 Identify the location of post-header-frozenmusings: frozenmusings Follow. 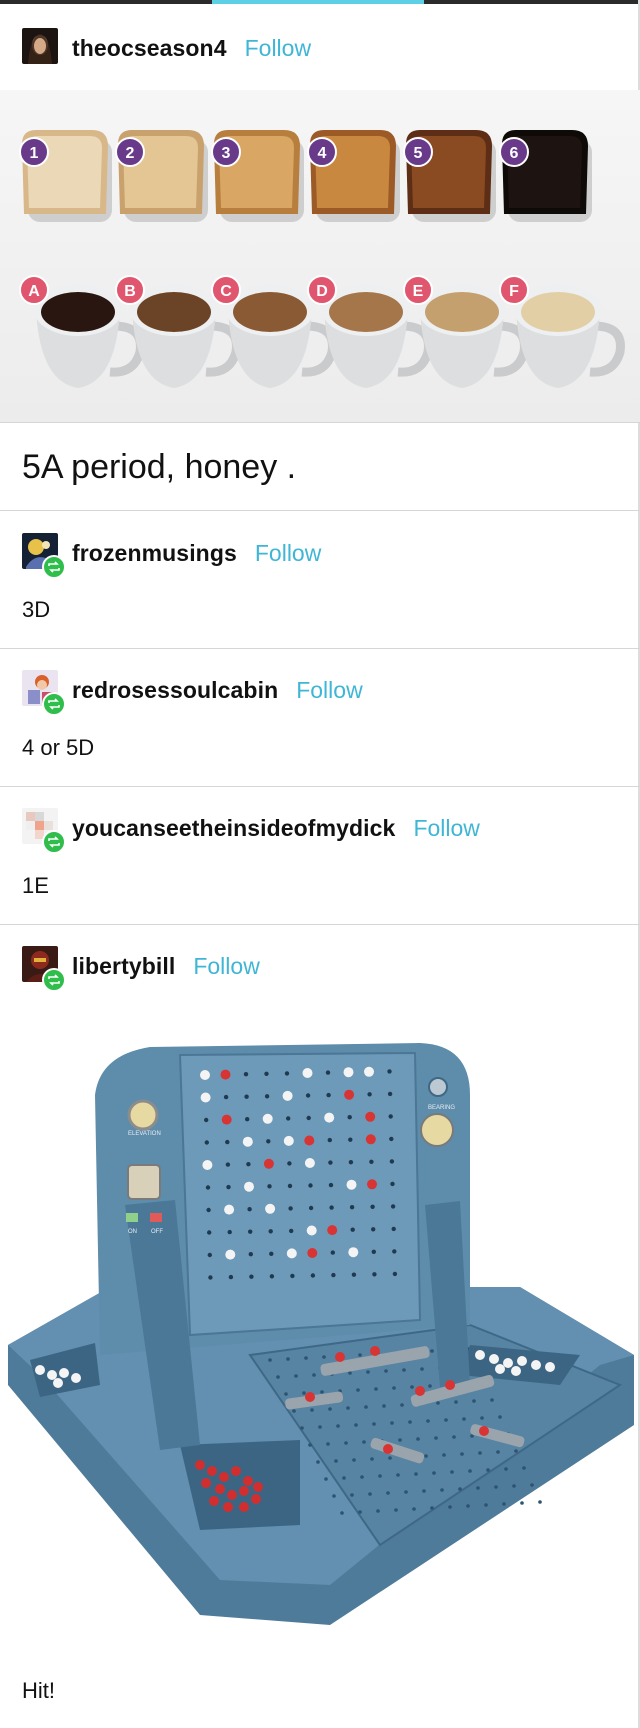
(171, 556).